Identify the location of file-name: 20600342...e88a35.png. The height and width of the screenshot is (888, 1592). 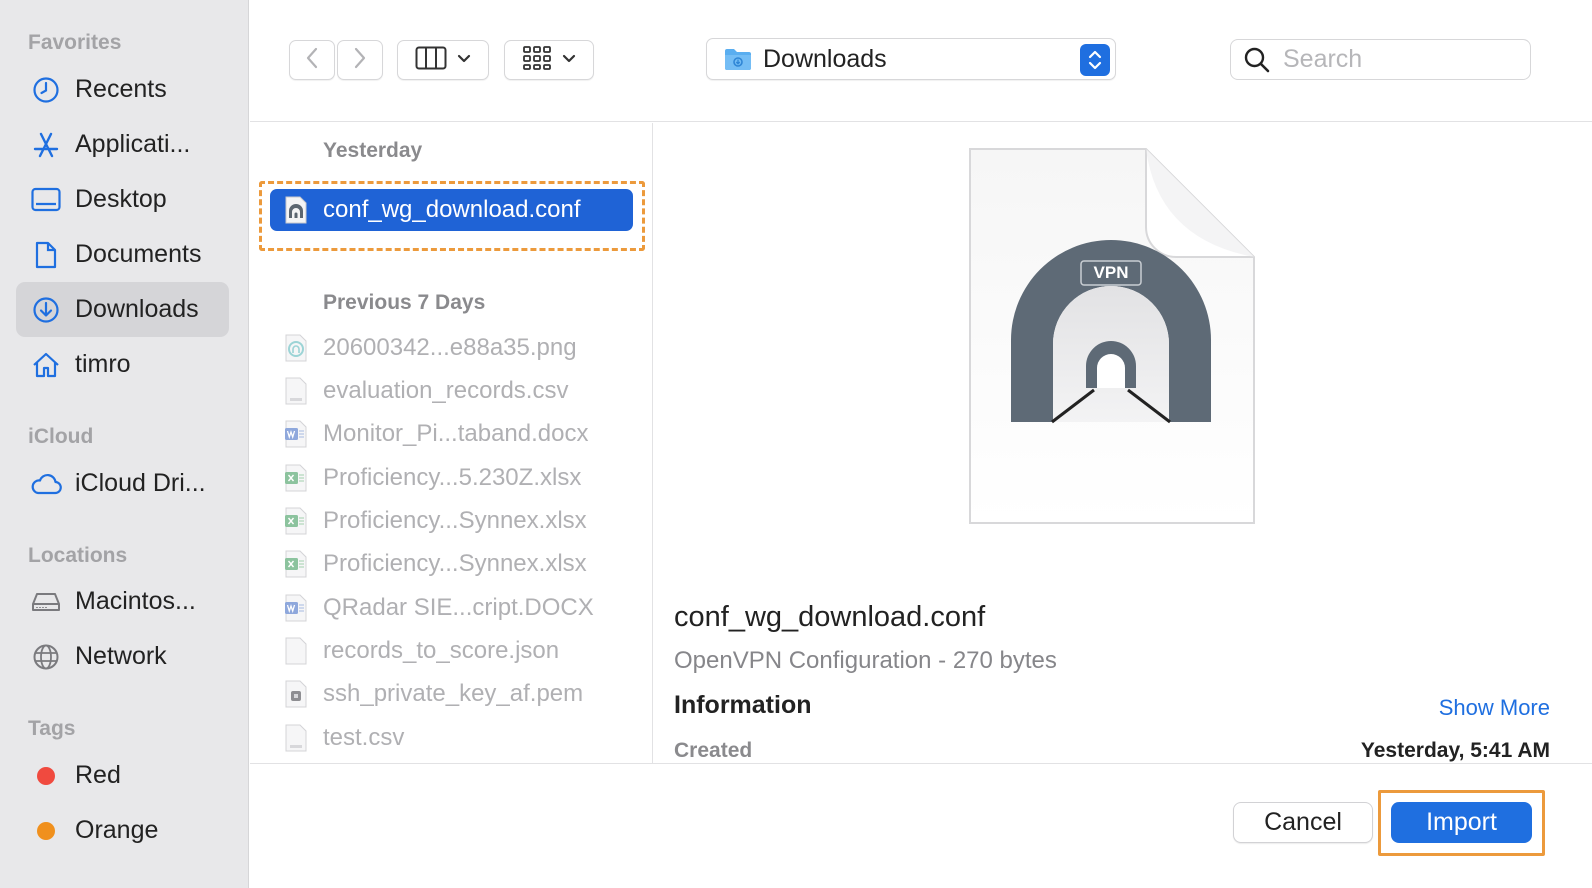
(450, 347).